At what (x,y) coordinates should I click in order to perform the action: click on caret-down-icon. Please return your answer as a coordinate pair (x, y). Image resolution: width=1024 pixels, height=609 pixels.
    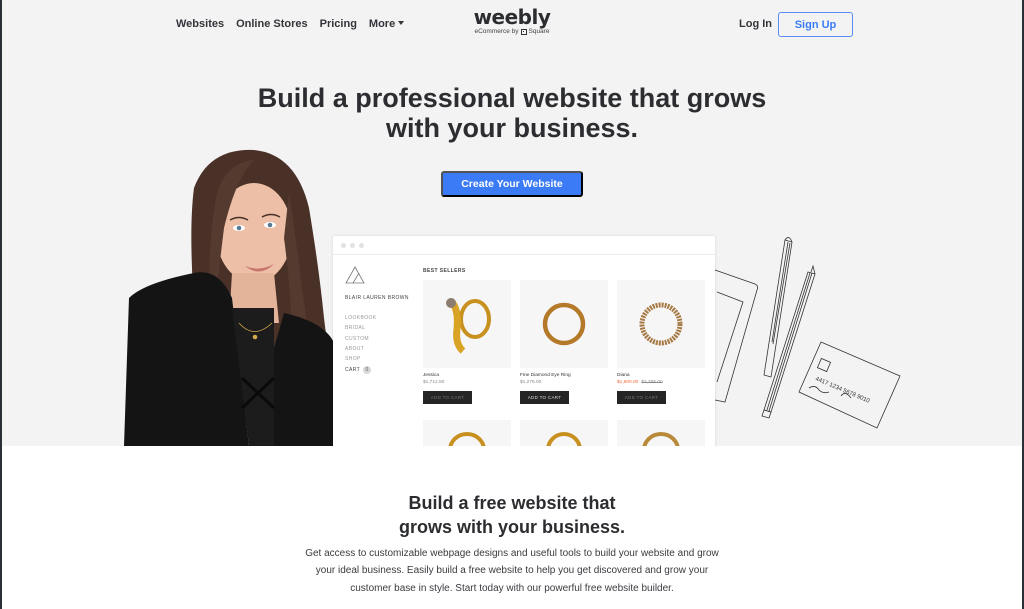
    Looking at the image, I should click on (401, 23).